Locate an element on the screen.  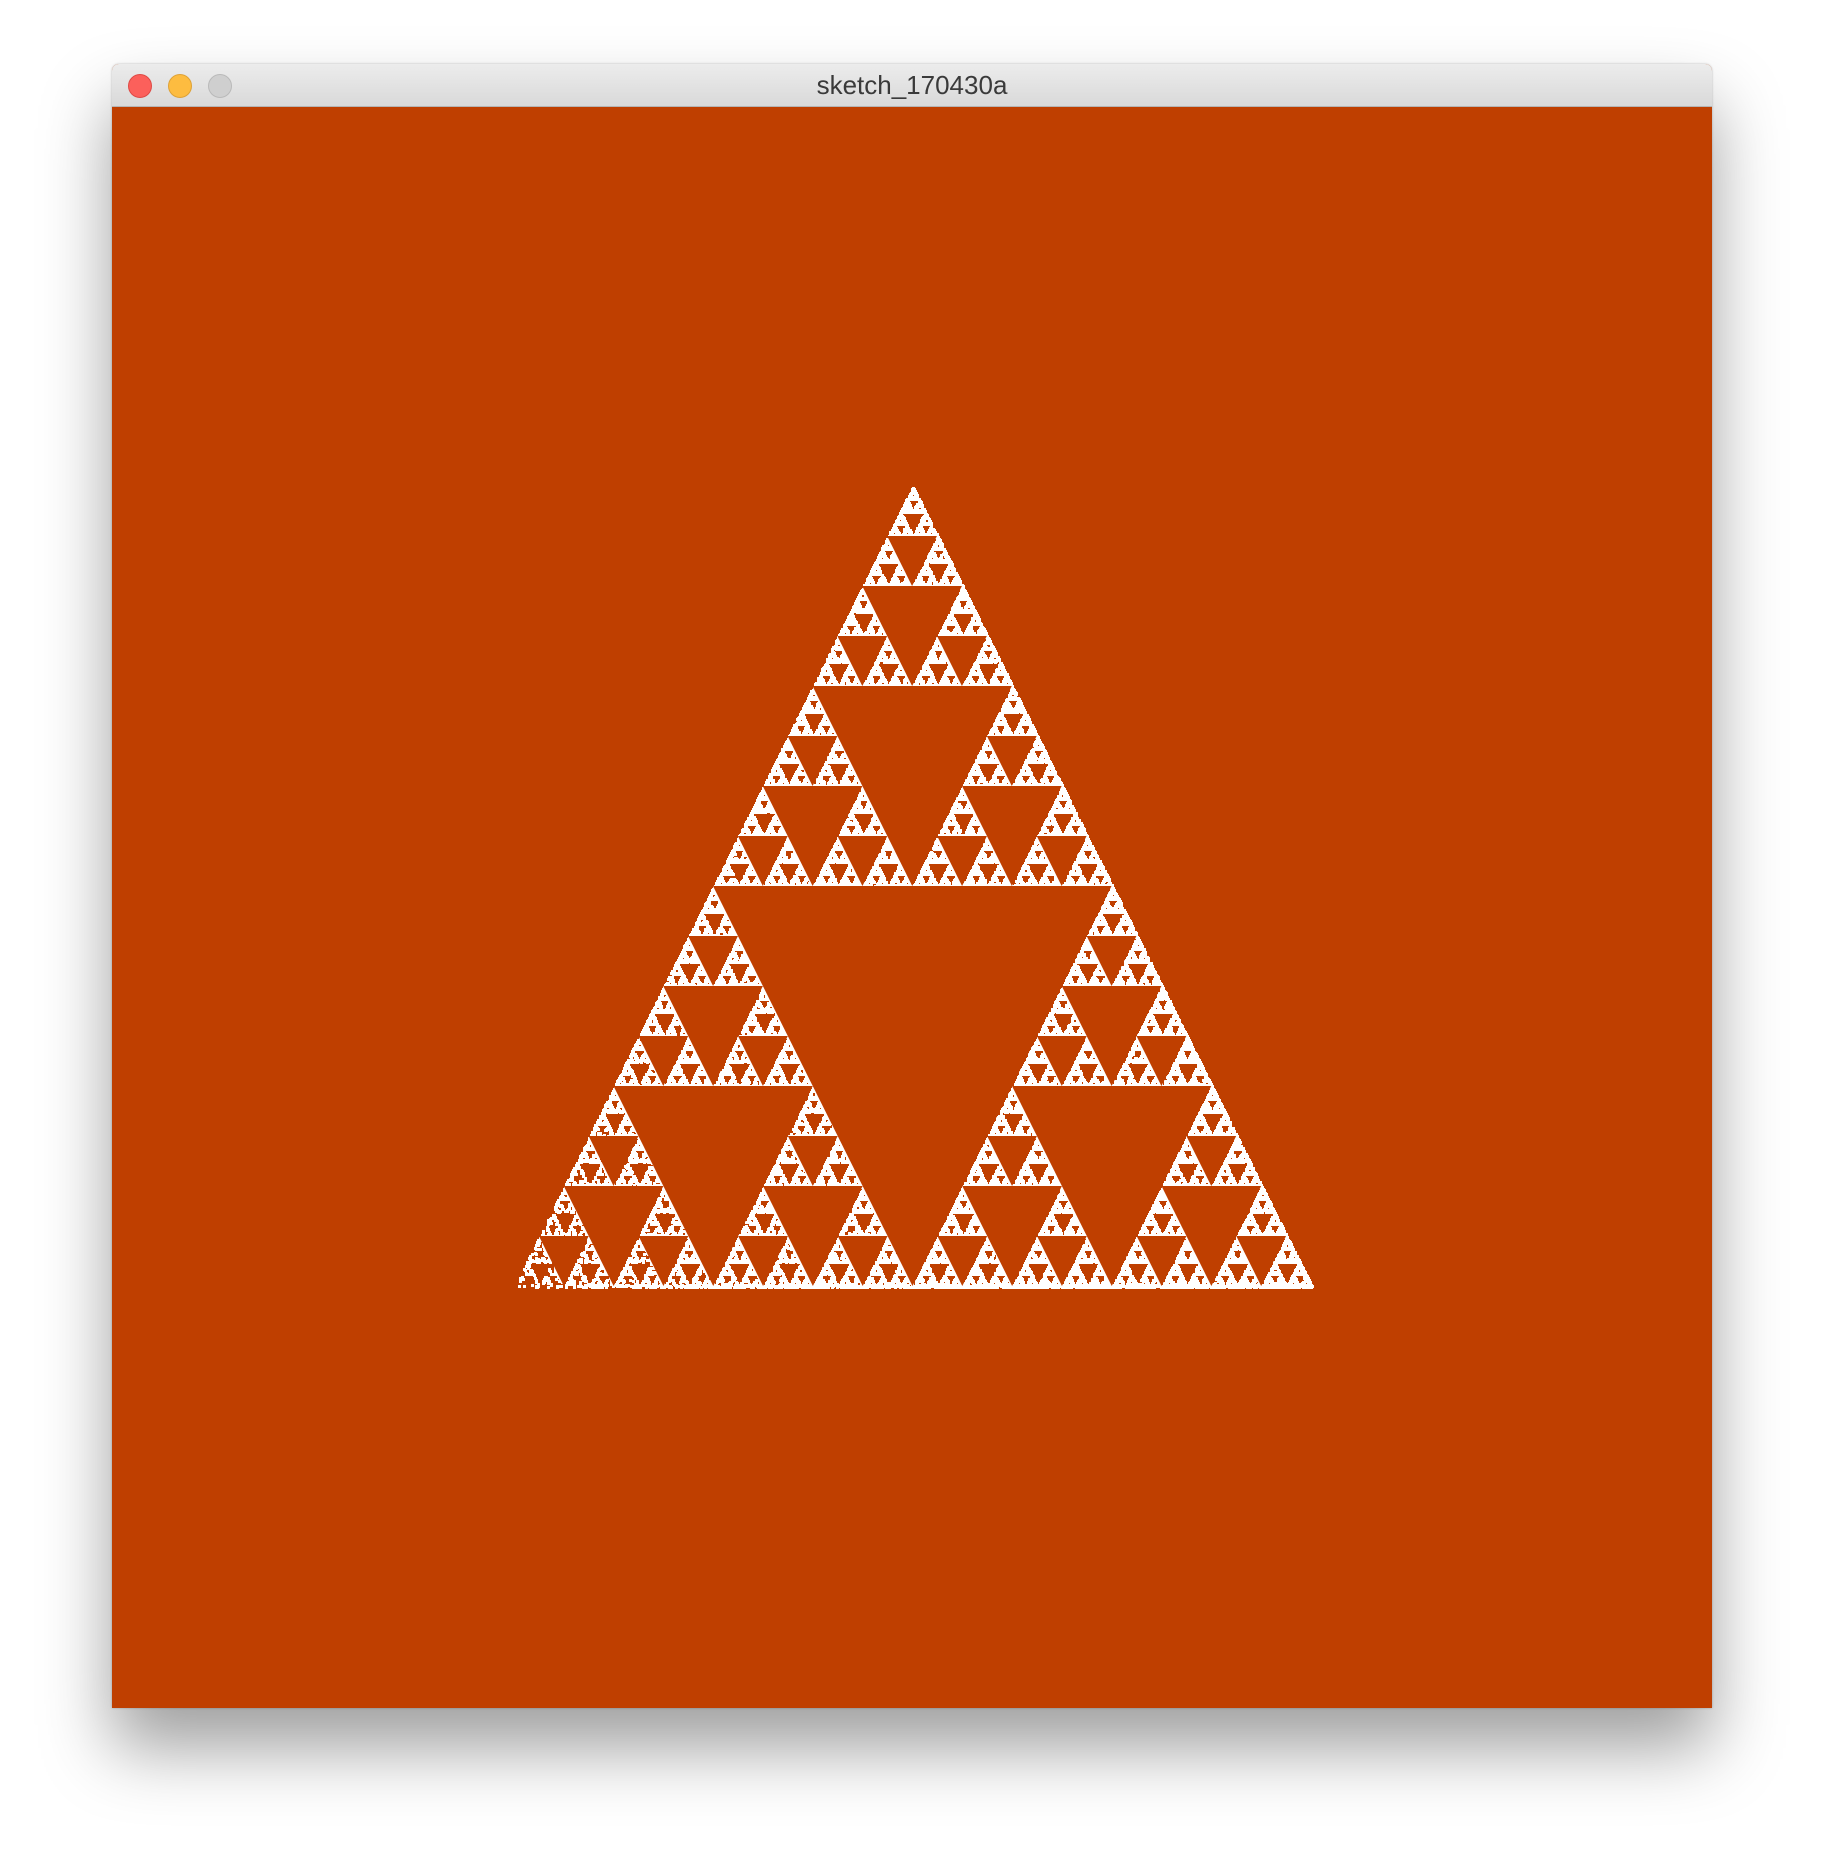
title-bar: sketch_170430a is located at coordinates (912, 85).